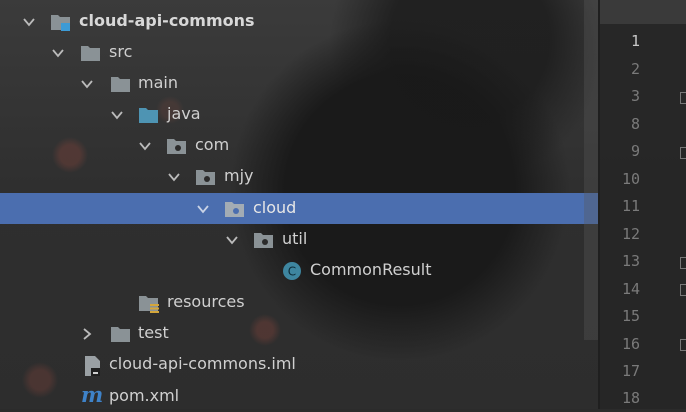 The image size is (686, 412). Describe the element at coordinates (630, 398) in the screenshot. I see `line-number: 18` at that location.